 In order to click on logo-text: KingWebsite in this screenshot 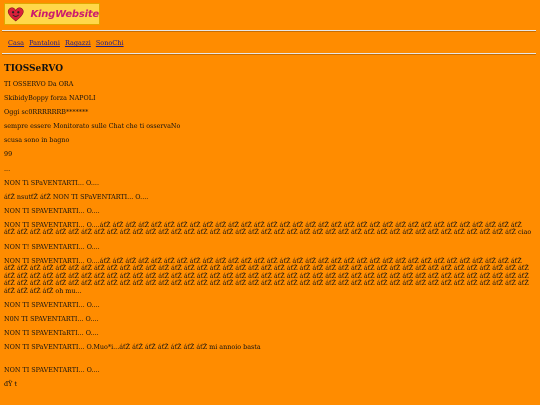, I will do `click(64, 14)`.